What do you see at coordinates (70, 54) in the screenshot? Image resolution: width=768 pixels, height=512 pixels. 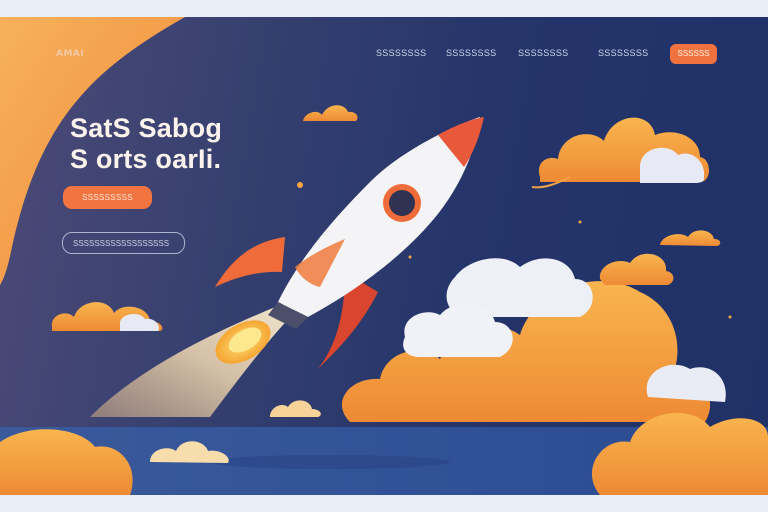 I see `brand-logo: AMAI` at bounding box center [70, 54].